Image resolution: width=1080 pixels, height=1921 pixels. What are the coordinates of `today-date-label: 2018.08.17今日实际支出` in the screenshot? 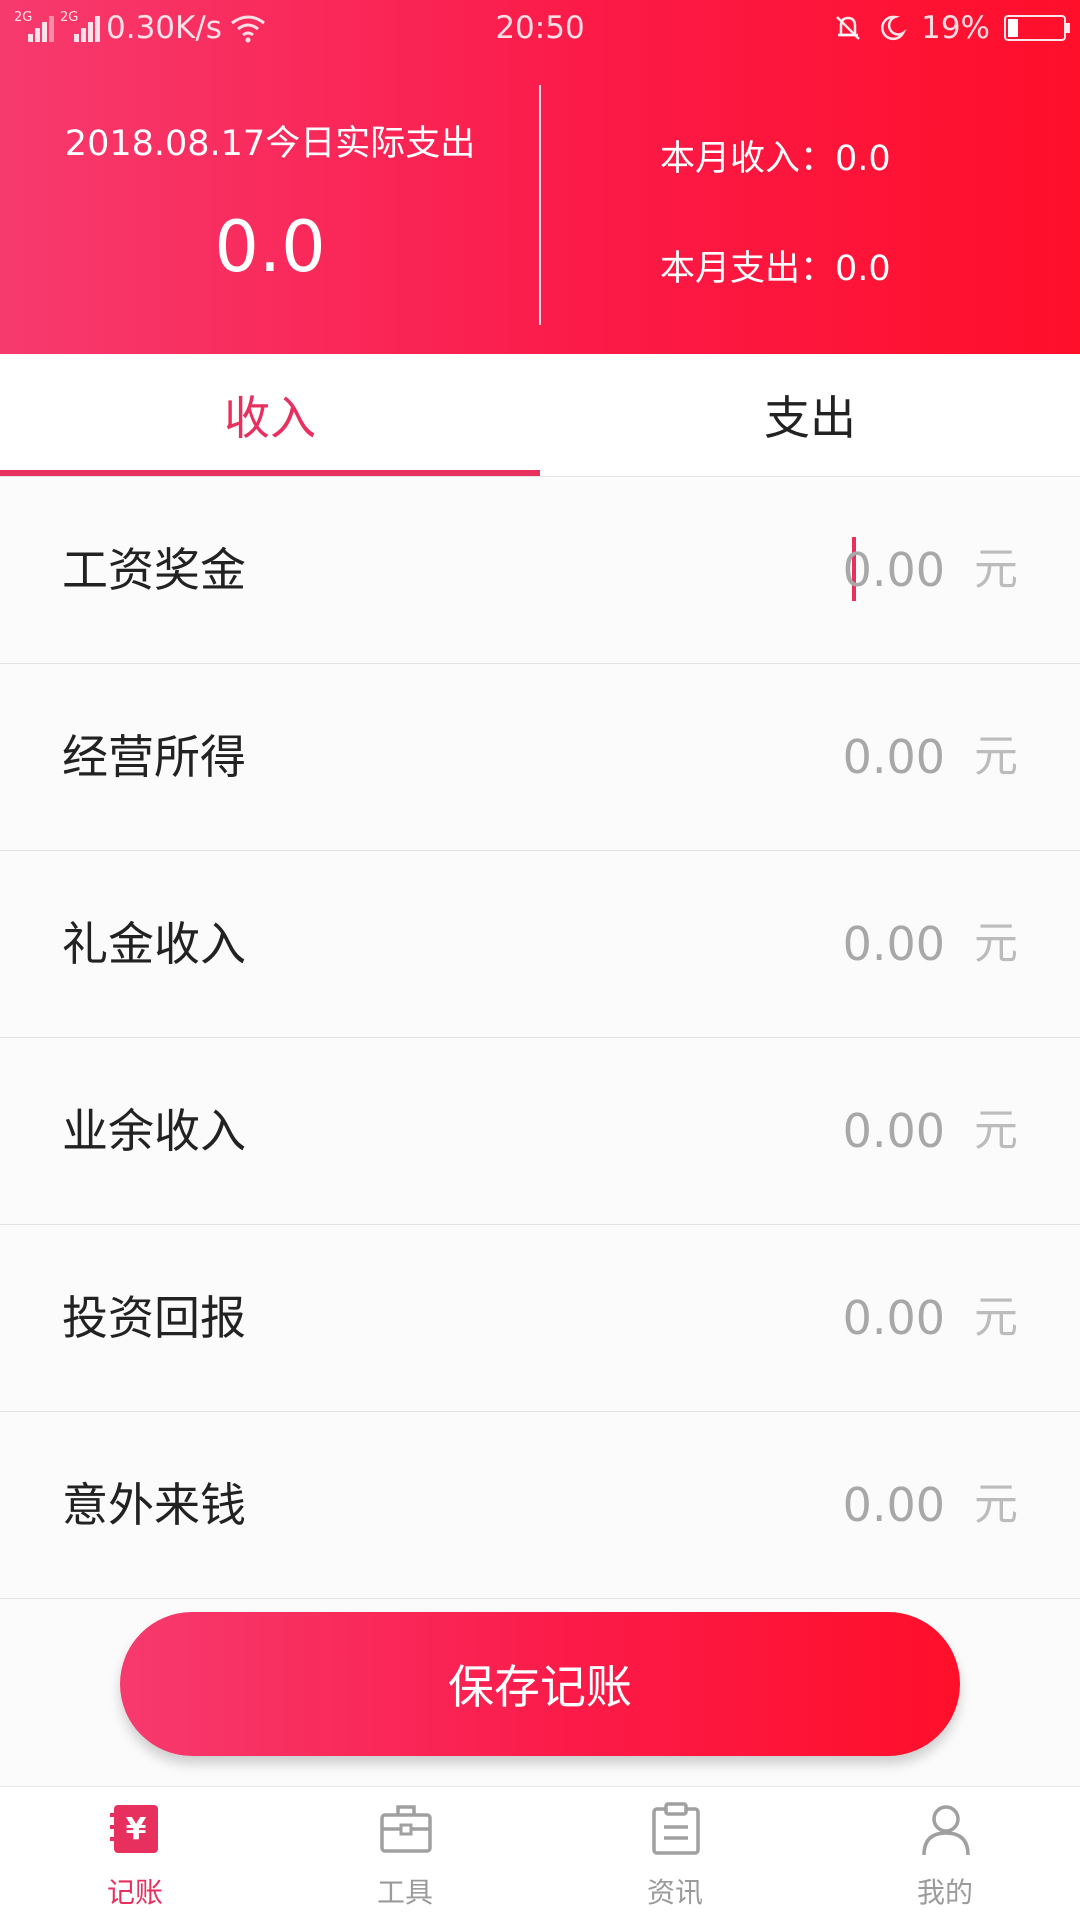 It's located at (270, 144).